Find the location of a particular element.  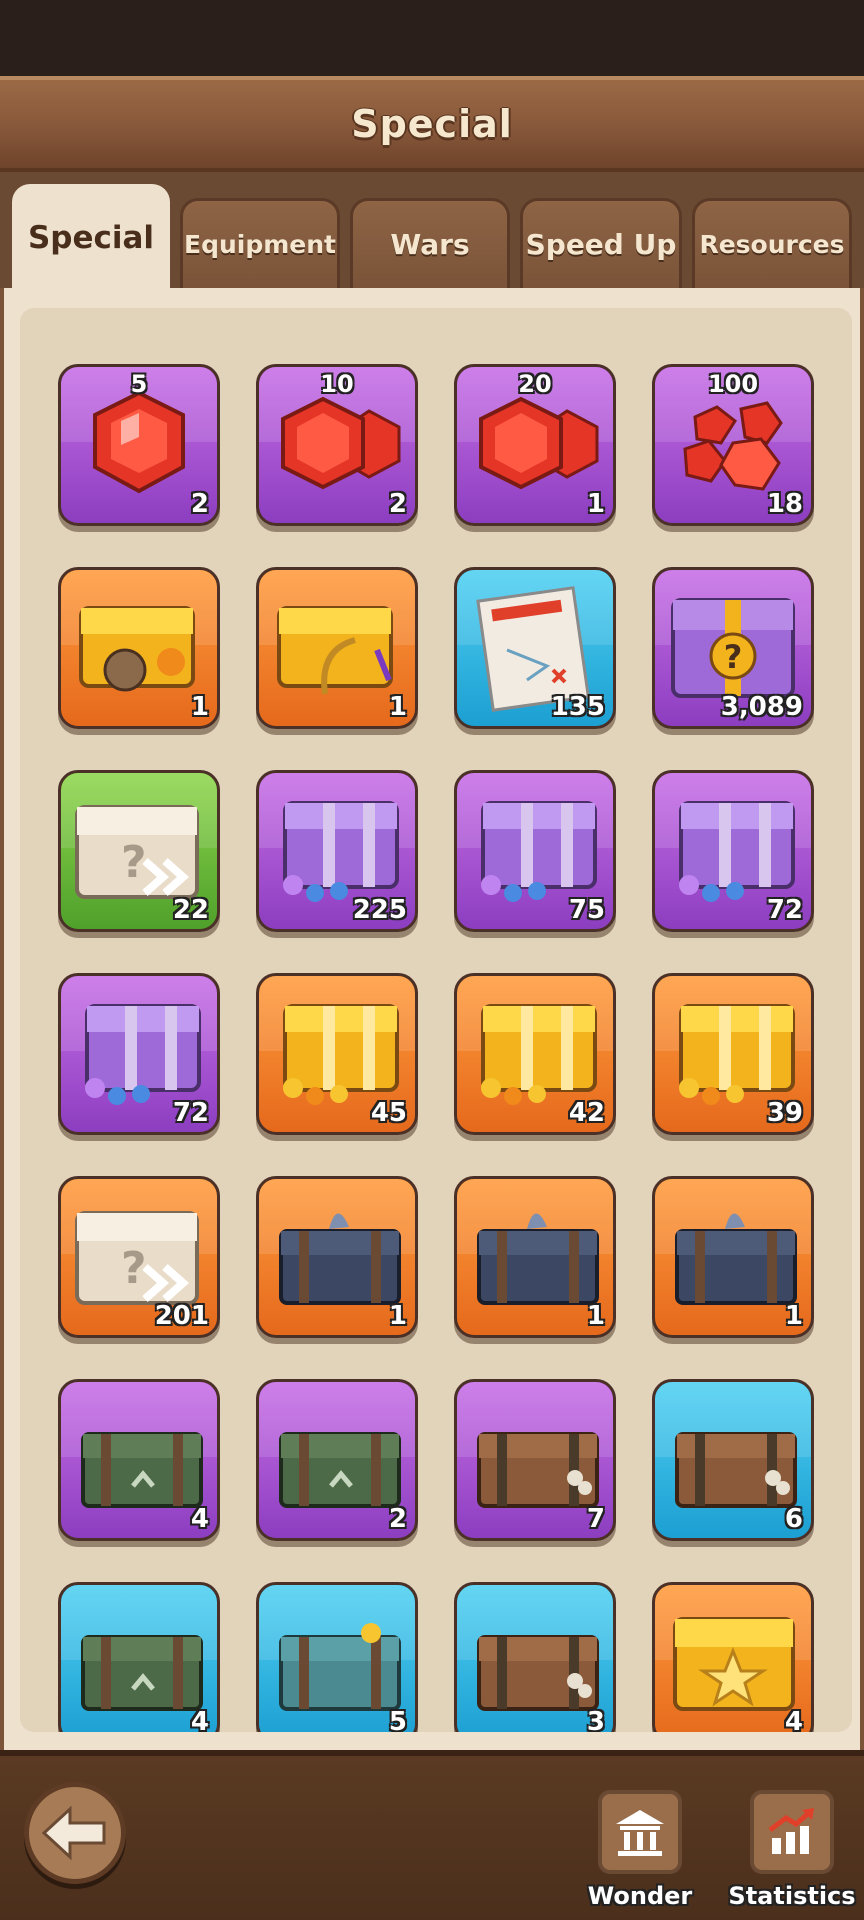

statistics-button: Statistics is located at coordinates (792, 1855).